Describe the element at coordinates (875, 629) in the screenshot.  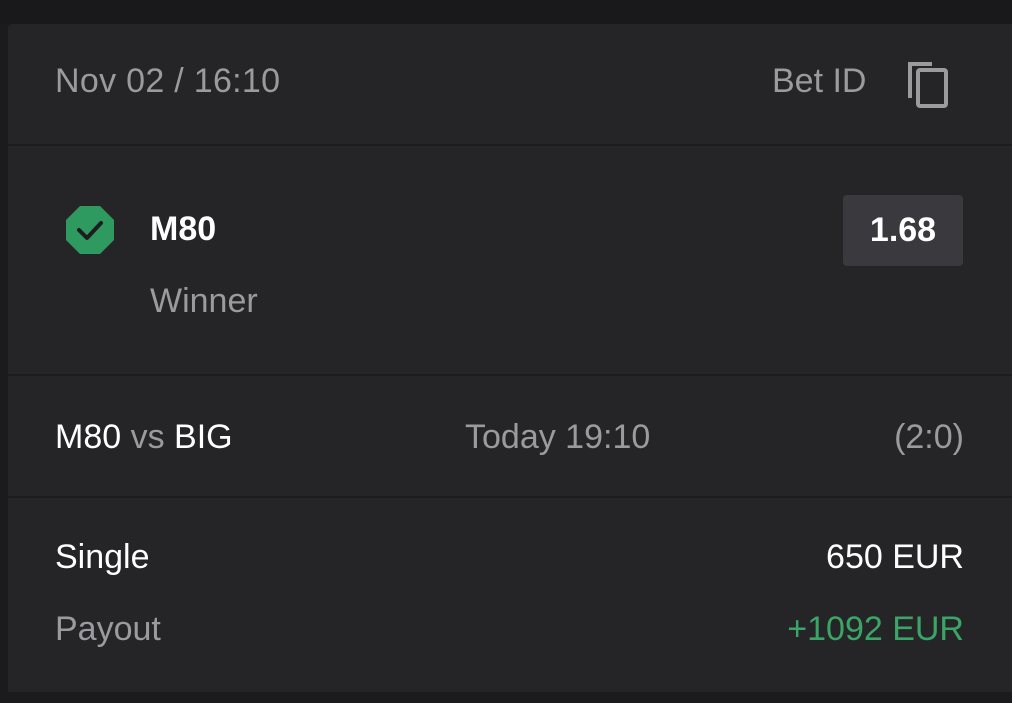
I see `payout-value: +1092 EUR` at that location.